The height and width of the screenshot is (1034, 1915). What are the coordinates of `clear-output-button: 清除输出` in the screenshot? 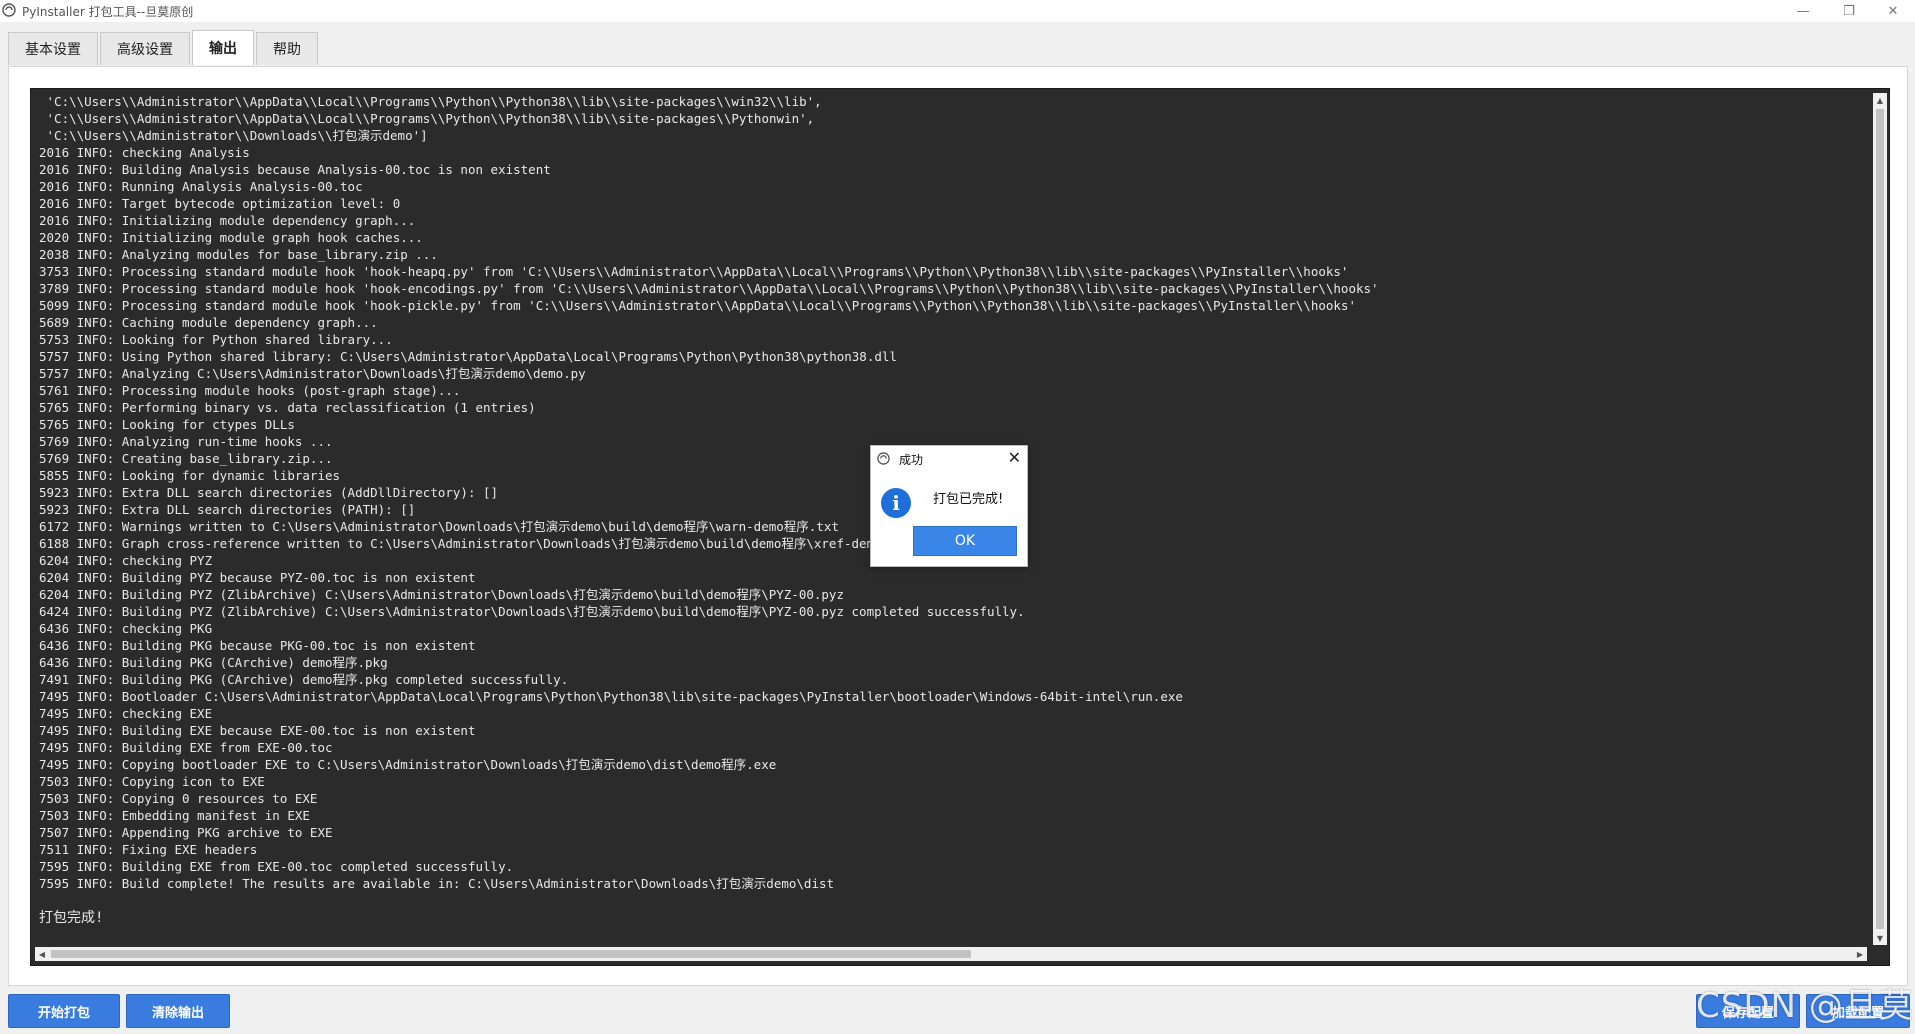 It's located at (178, 1011).